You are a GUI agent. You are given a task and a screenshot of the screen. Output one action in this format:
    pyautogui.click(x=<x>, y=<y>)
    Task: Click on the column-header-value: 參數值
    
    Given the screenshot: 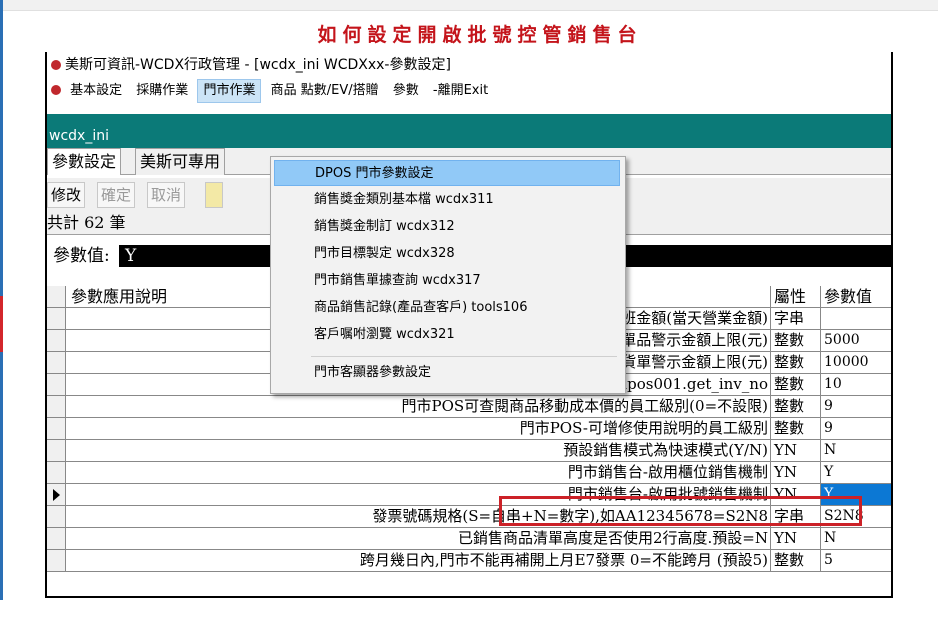 What is the action you would take?
    pyautogui.click(x=856, y=296)
    